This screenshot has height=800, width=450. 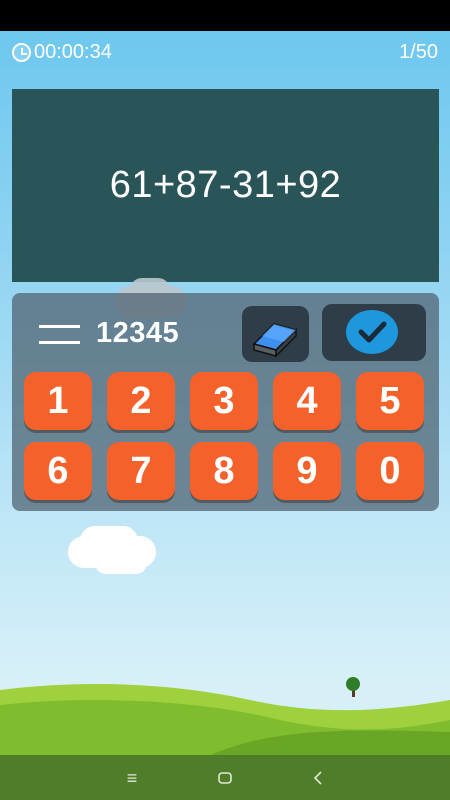 I want to click on key-8: 8, so click(x=224, y=471).